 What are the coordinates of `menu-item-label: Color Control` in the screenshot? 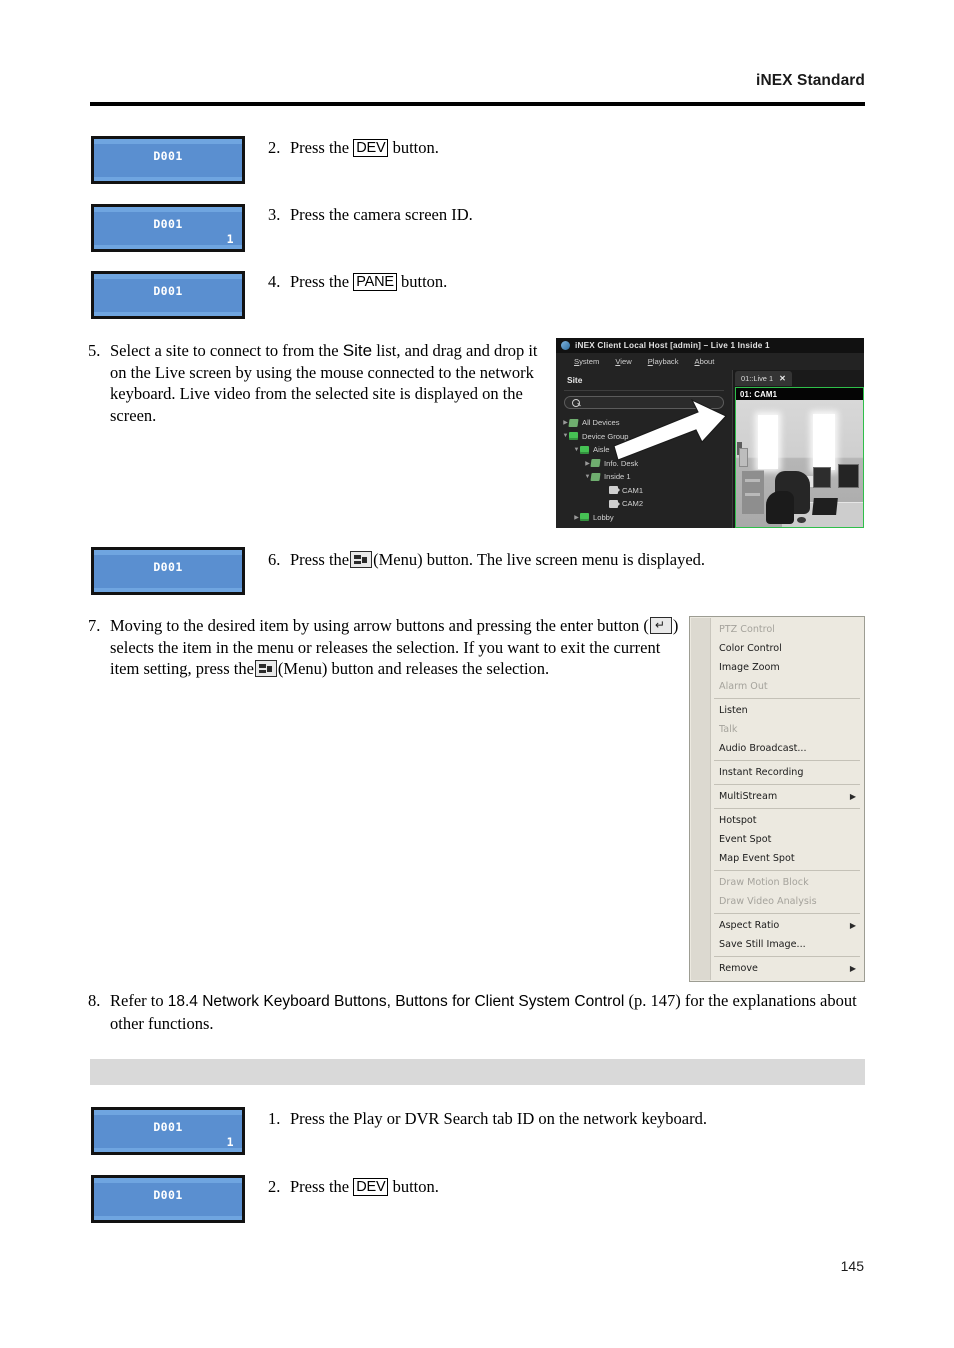 It's located at (750, 648).